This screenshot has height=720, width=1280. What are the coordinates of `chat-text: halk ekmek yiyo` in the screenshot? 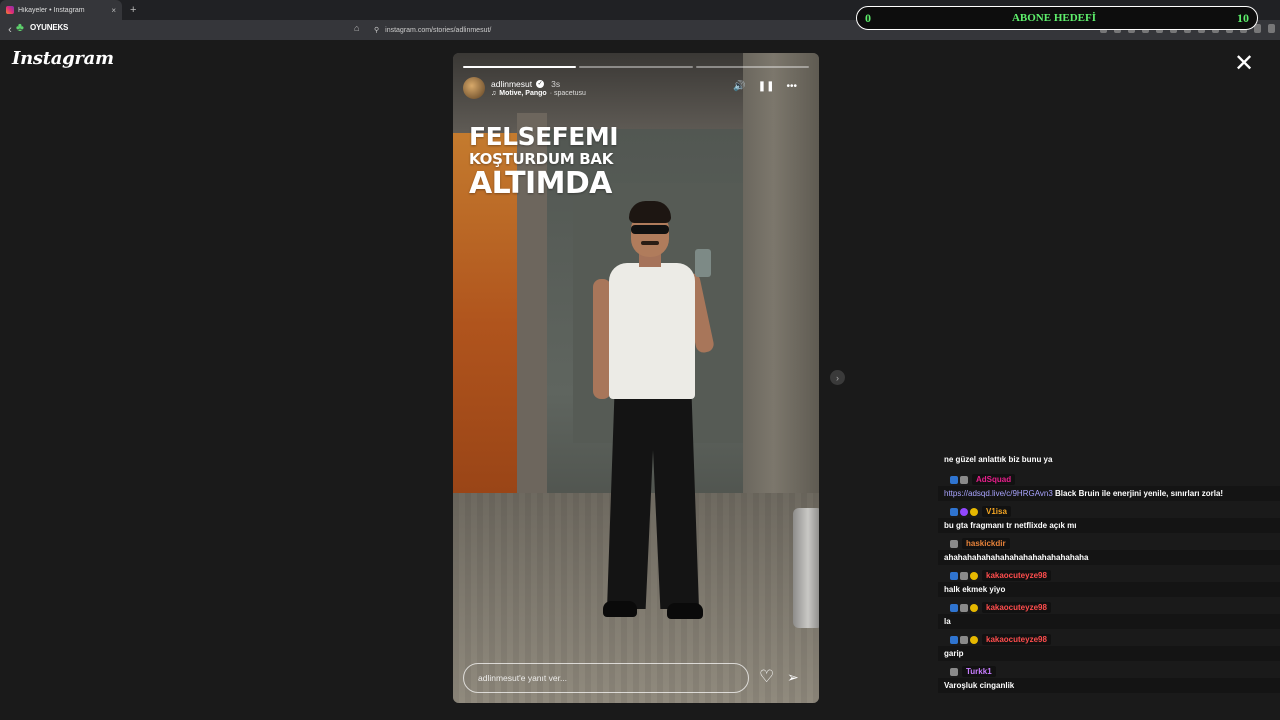 It's located at (1109, 589).